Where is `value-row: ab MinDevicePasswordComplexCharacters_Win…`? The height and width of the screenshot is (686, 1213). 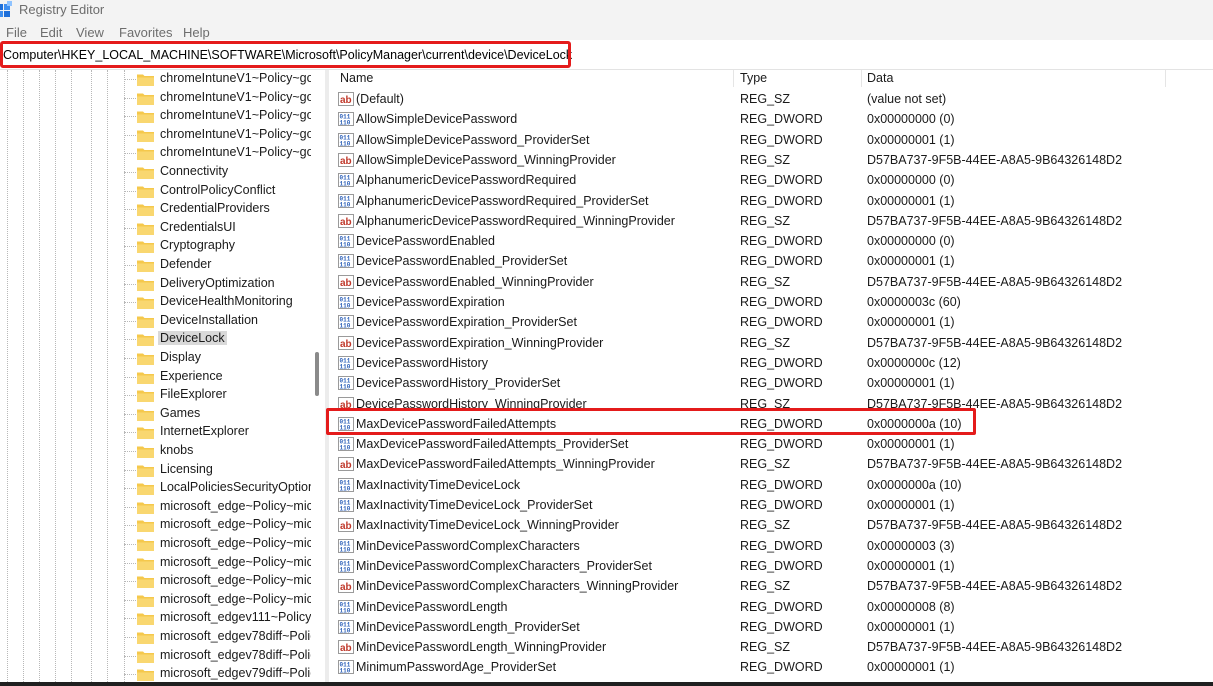
value-row: ab MinDevicePasswordComplexCharacters_Win… is located at coordinates (771, 586).